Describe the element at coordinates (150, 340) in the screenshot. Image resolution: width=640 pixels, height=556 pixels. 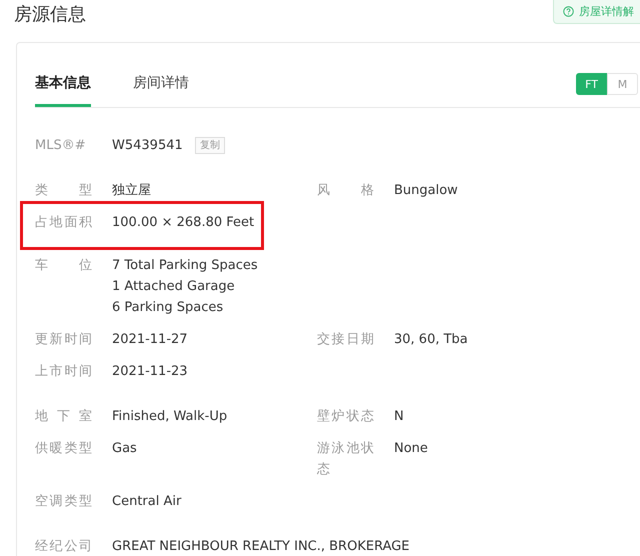
I see `field-value: 2021-11-27` at that location.